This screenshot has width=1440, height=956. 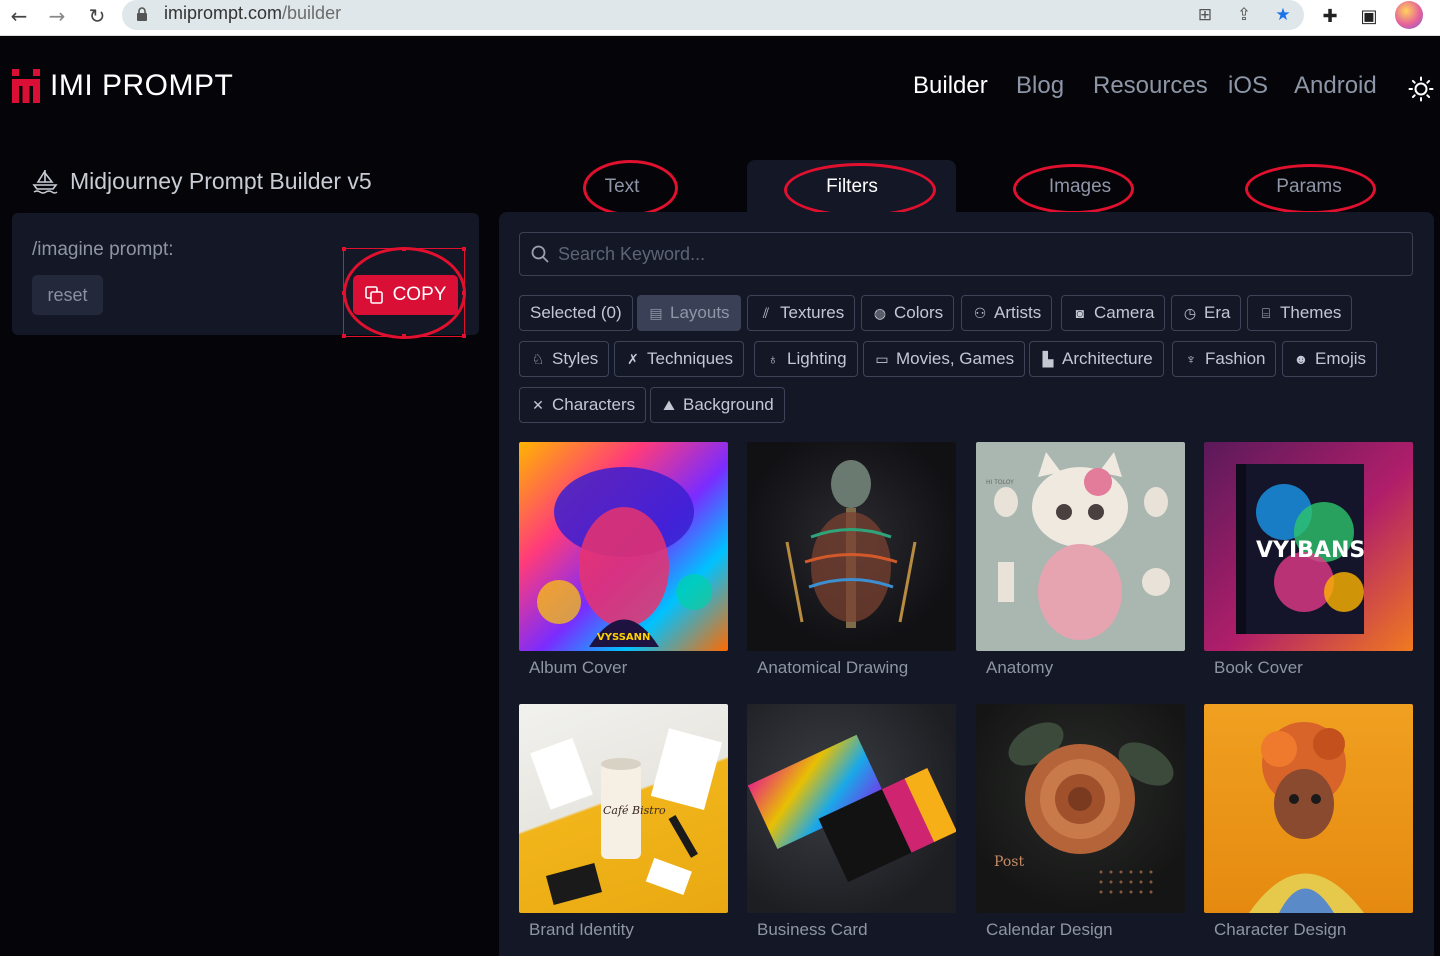 What do you see at coordinates (1258, 667) in the screenshot?
I see `card-caption: Book Cover` at bounding box center [1258, 667].